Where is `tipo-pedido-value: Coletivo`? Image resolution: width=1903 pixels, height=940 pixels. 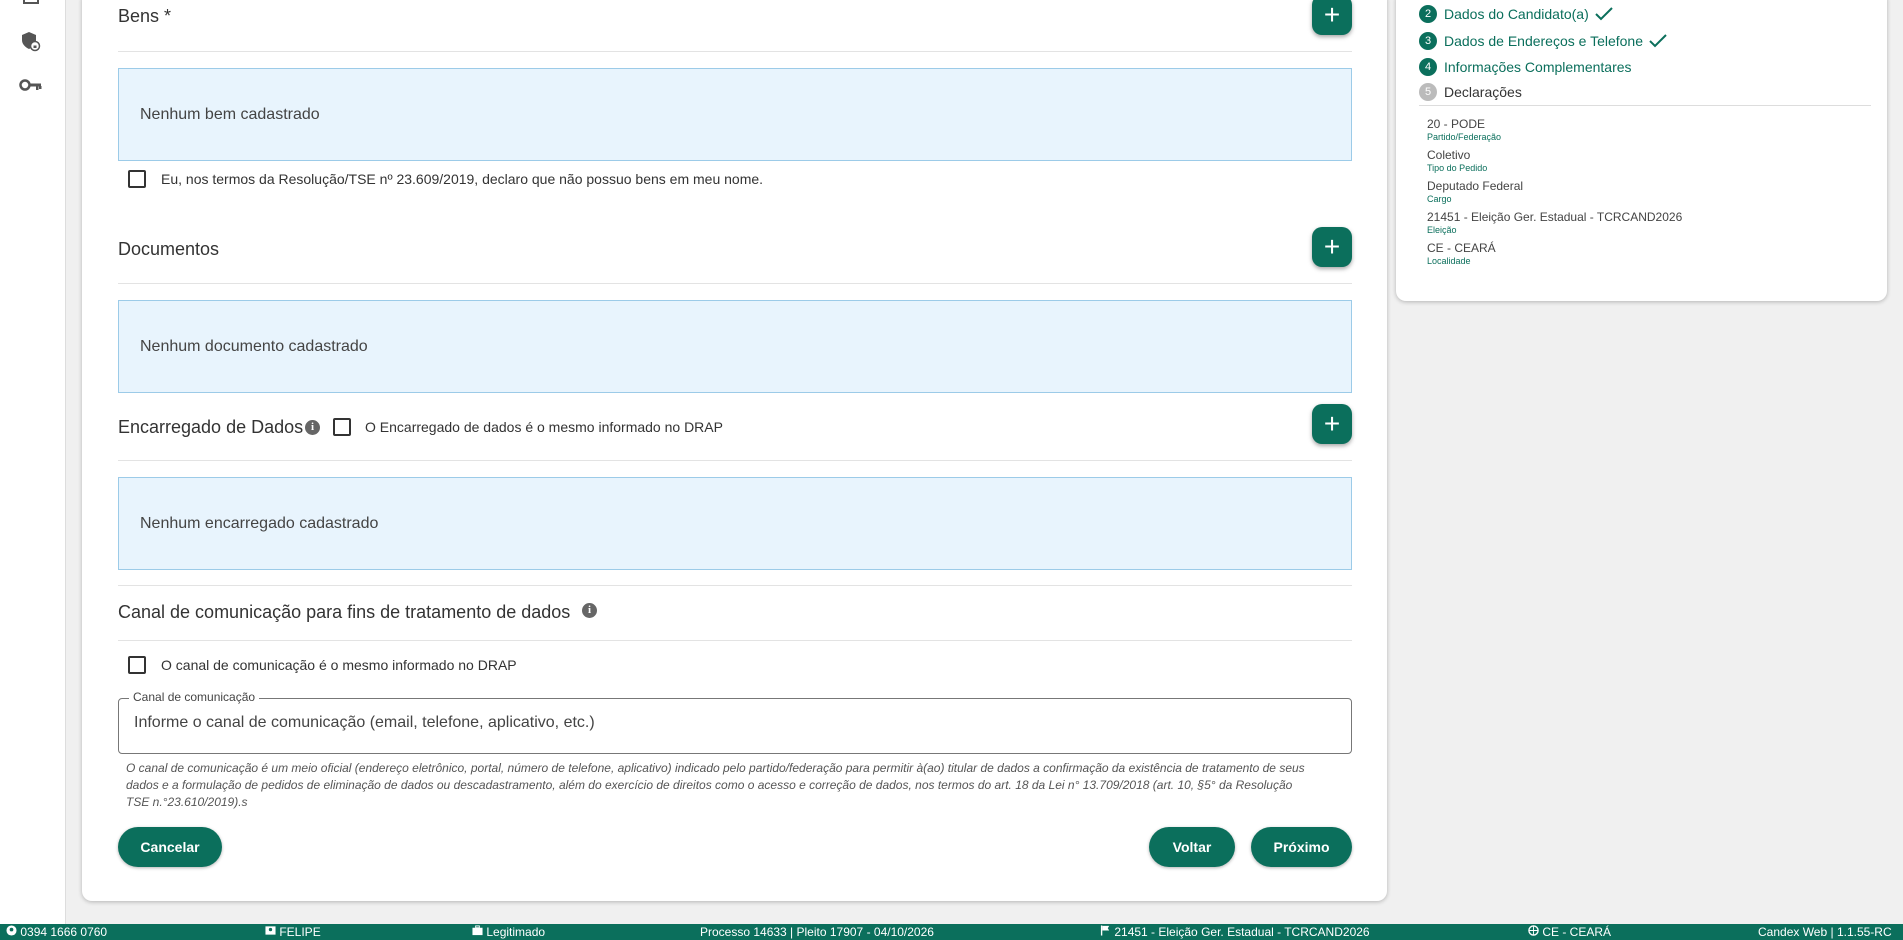
tipo-pedido-value: Coletivo is located at coordinates (1449, 155).